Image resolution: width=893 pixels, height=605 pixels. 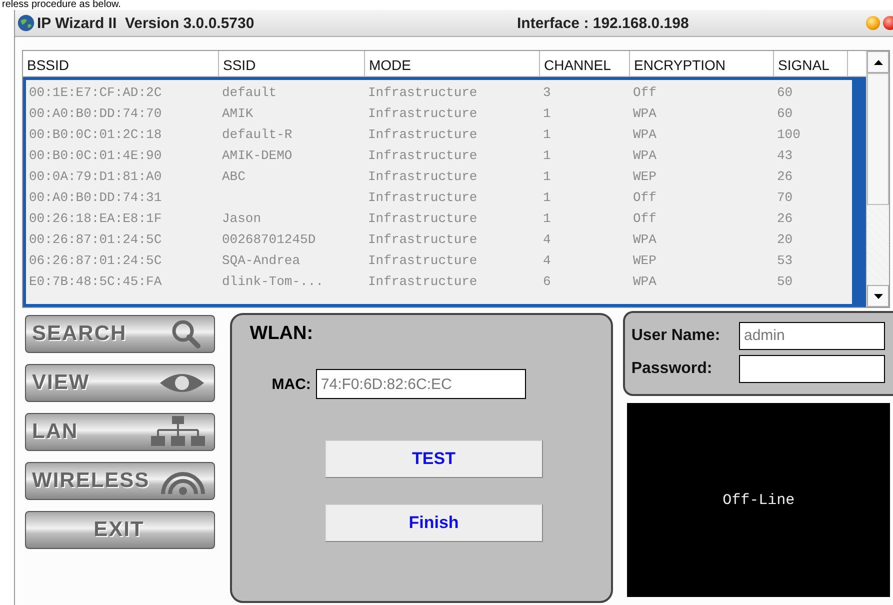 What do you see at coordinates (702, 63) in the screenshot?
I see `column-header: ENCRYPTION` at bounding box center [702, 63].